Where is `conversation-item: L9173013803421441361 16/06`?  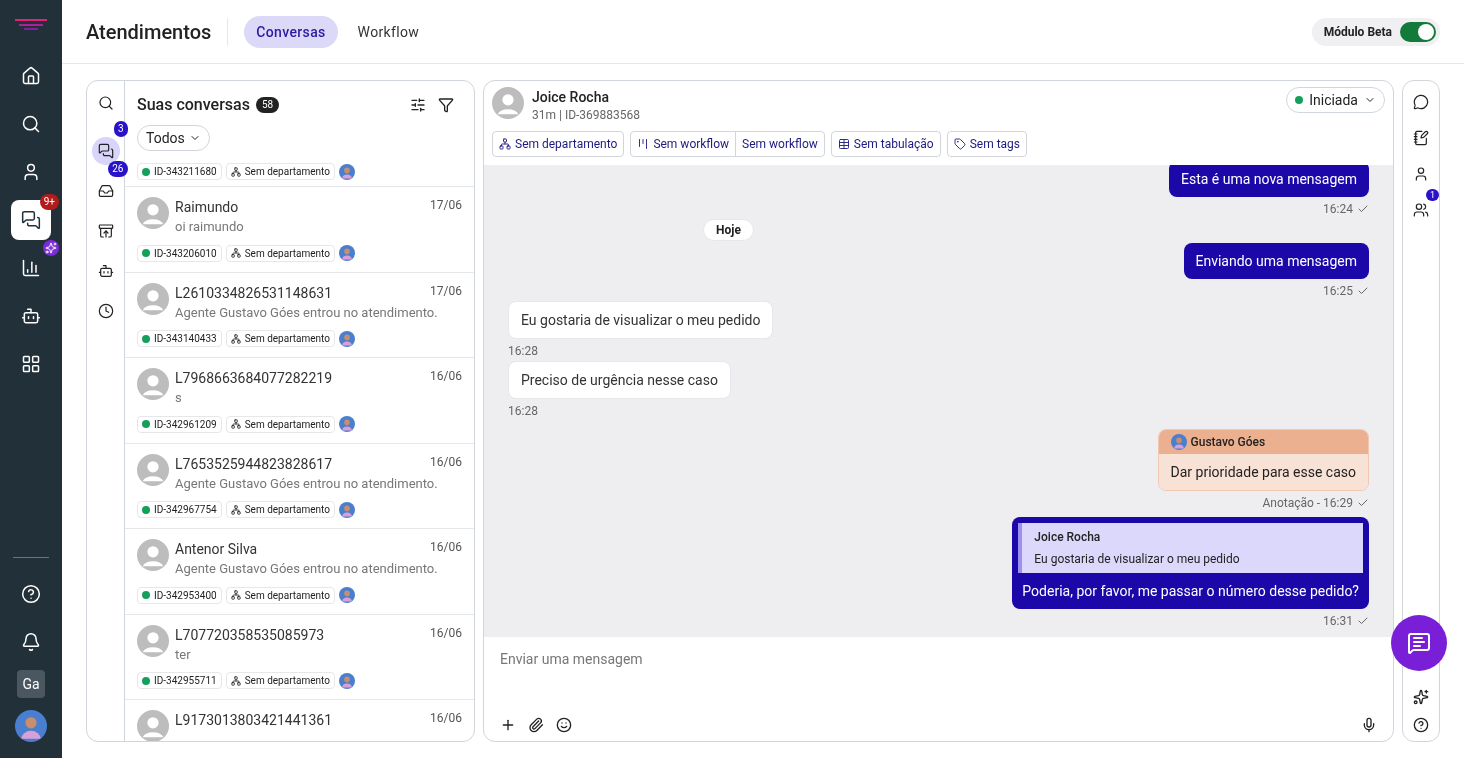
conversation-item: L9173013803421441361 16/06 is located at coordinates (299, 720).